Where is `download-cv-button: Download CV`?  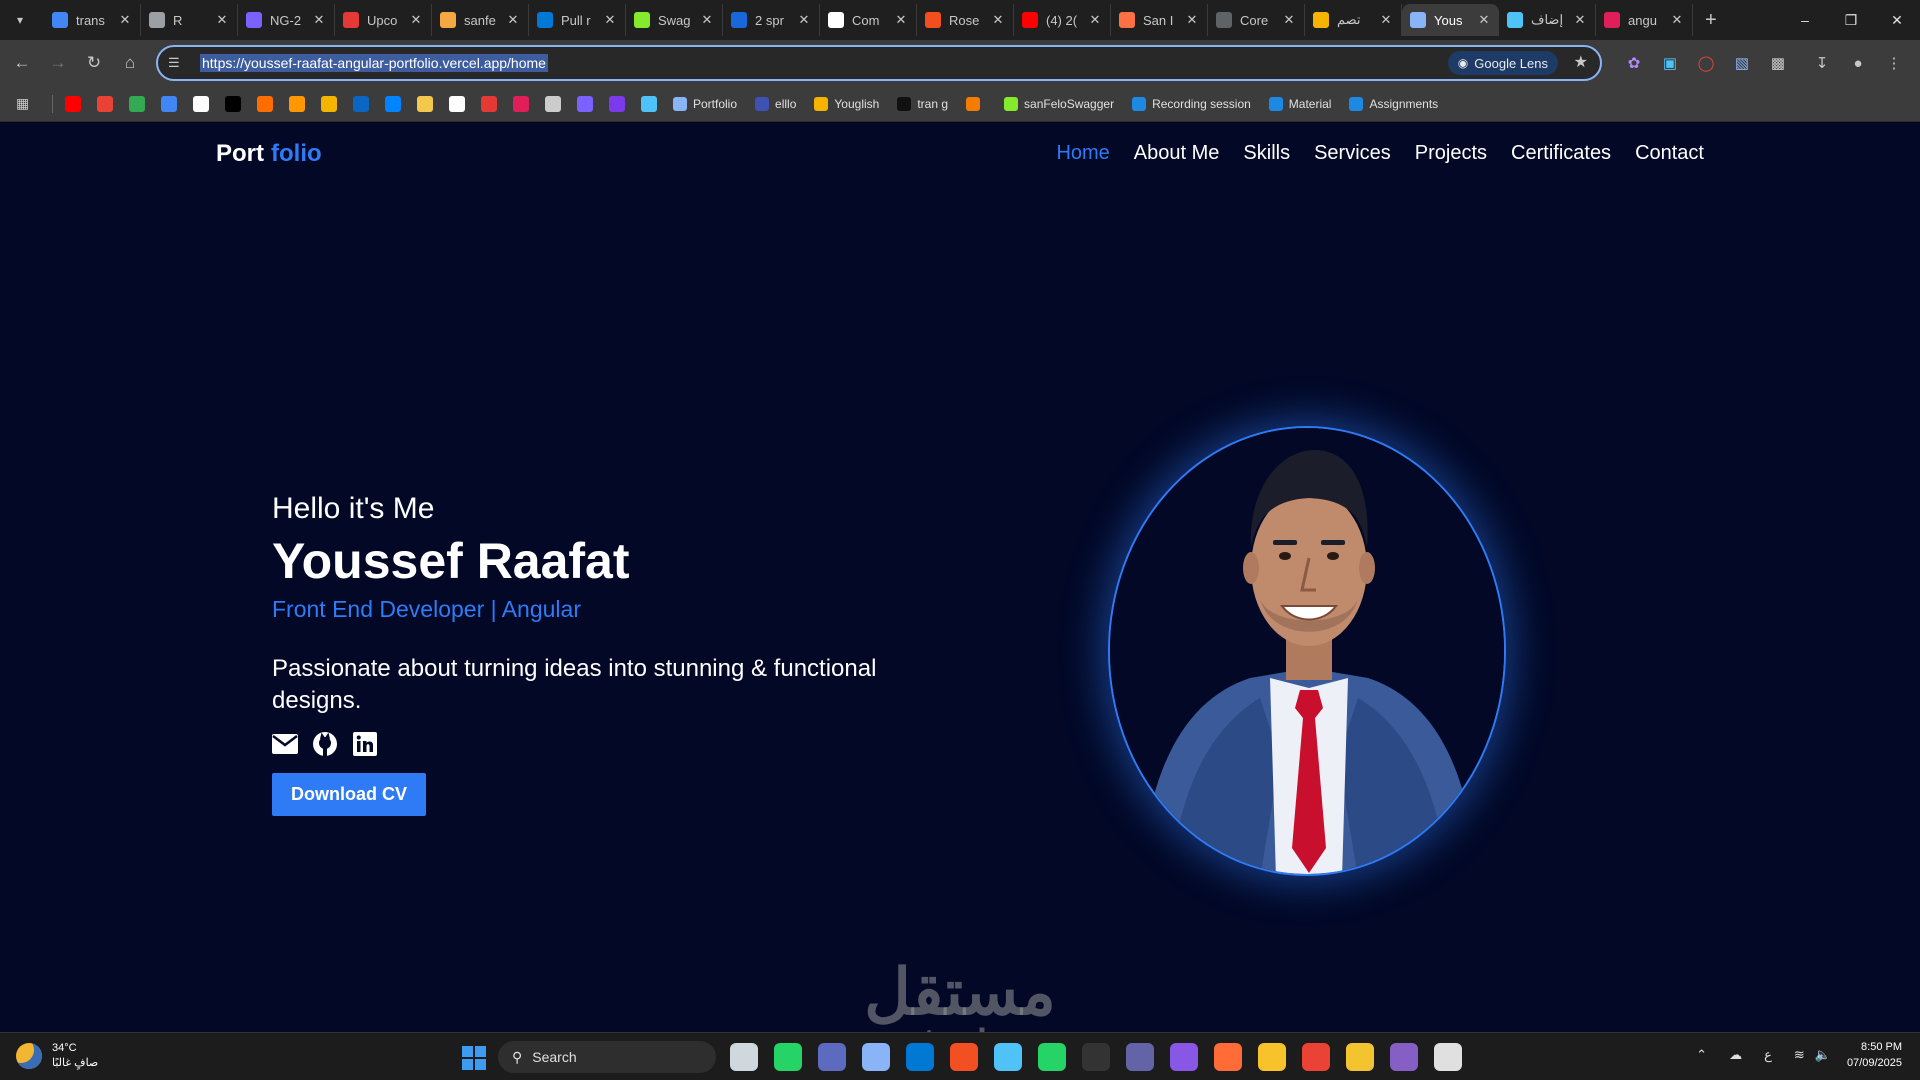 download-cv-button: Download CV is located at coordinates (349, 794).